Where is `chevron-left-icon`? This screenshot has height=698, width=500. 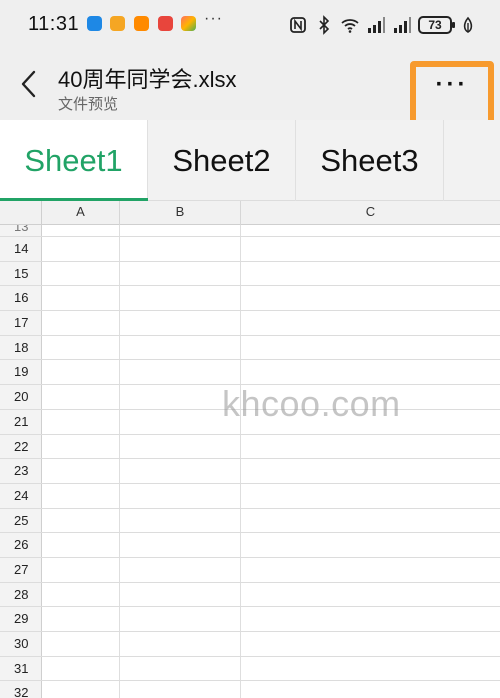 chevron-left-icon is located at coordinates (28, 84).